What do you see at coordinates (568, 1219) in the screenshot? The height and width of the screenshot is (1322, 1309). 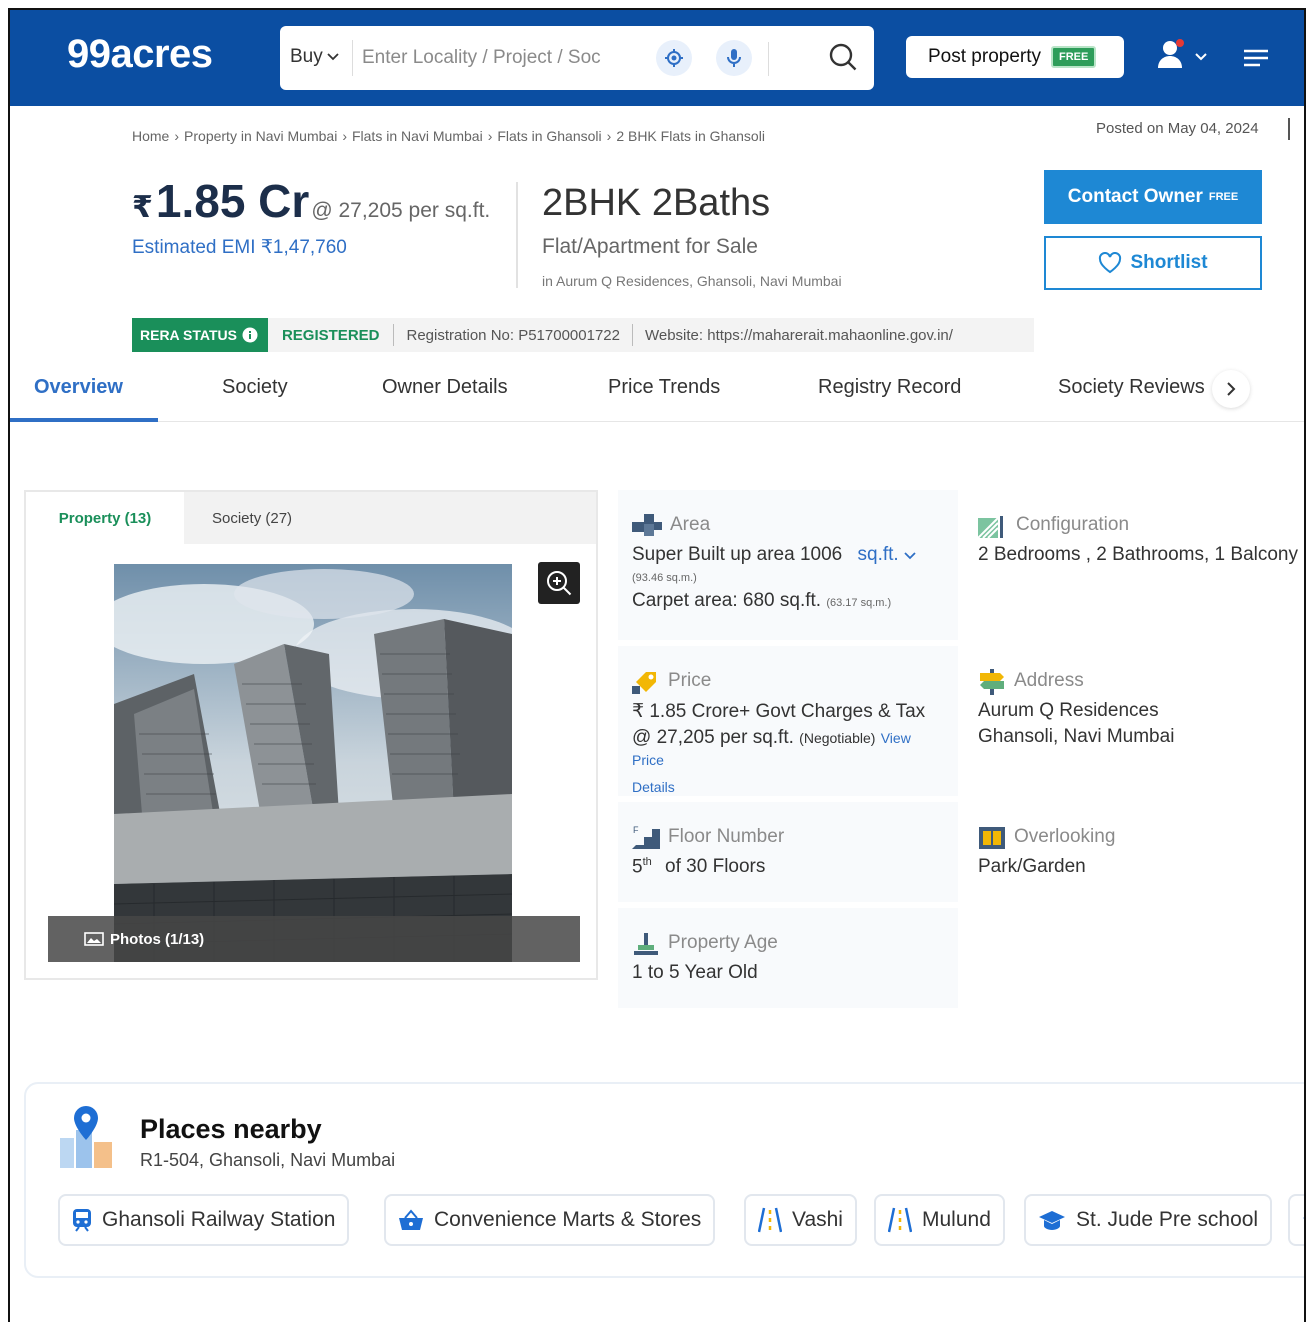 I see `place-chip-label: Convenience Marts & Stores` at bounding box center [568, 1219].